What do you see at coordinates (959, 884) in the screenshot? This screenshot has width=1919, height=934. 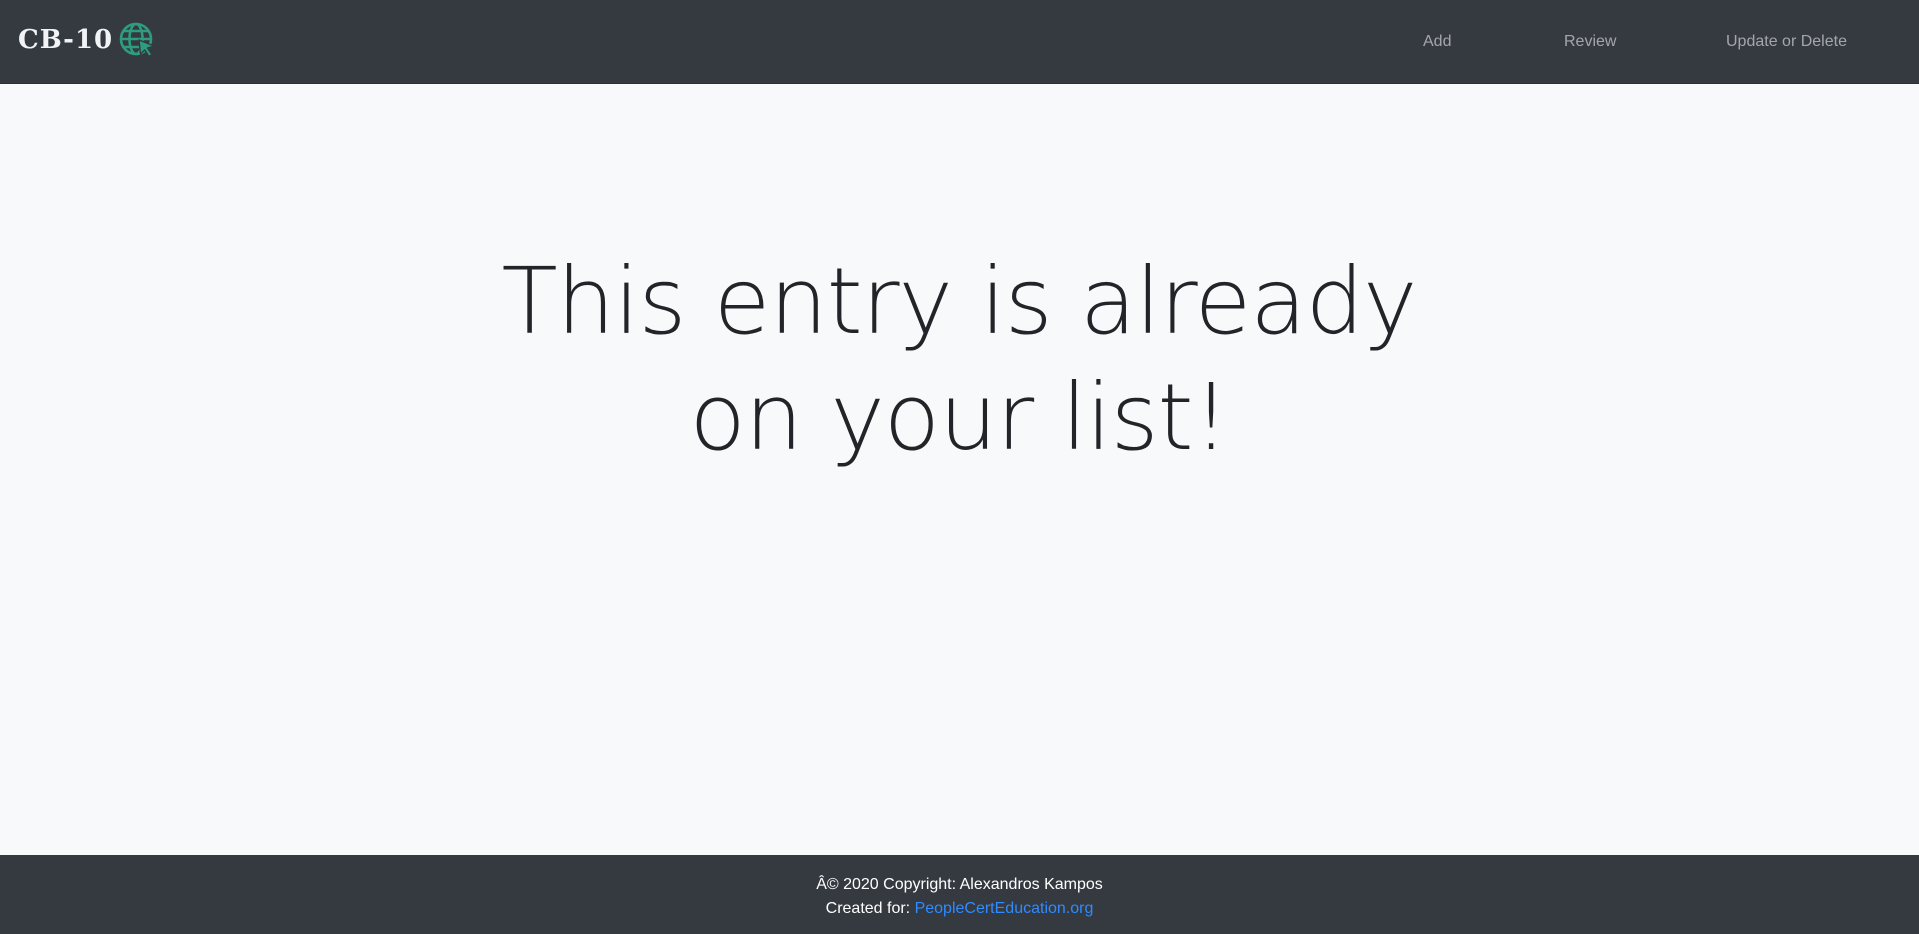 I see `footer-copyright: Â© 2020 Copyright: Alexandros Kampos` at bounding box center [959, 884].